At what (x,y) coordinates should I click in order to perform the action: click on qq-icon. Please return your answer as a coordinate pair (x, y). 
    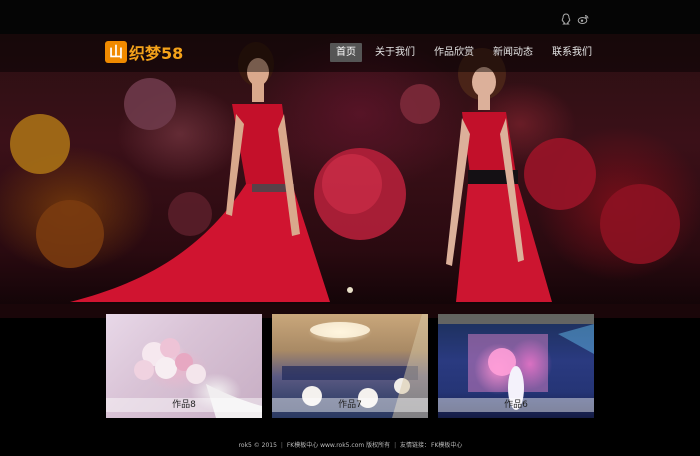
    Looking at the image, I should click on (566, 19).